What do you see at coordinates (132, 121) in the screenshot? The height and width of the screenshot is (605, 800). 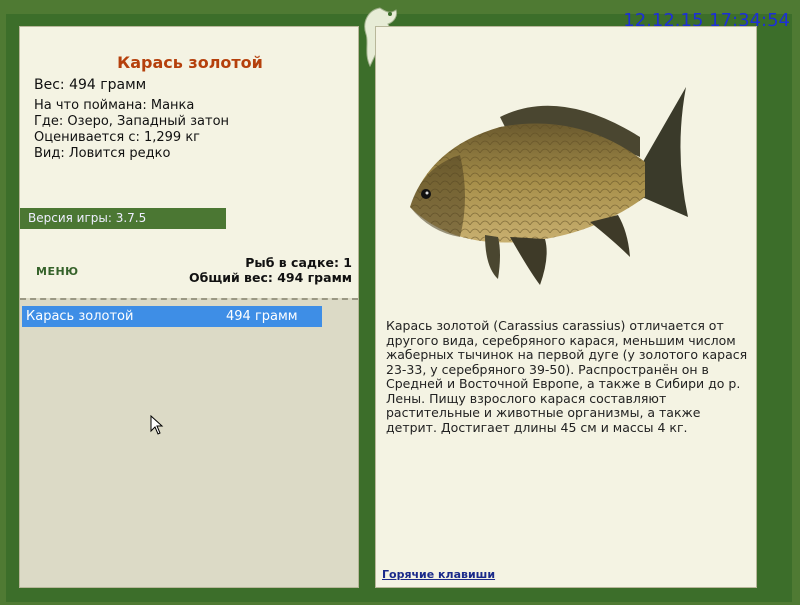 I see `fish-place: Где: Озеро, Западный затон` at bounding box center [132, 121].